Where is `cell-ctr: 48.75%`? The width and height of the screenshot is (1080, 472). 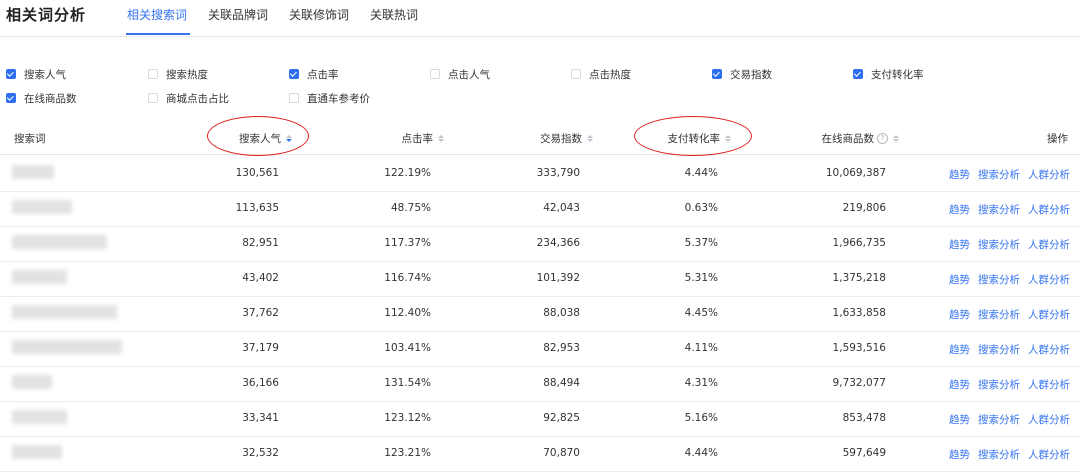
cell-ctr: 48.75% is located at coordinates (410, 208).